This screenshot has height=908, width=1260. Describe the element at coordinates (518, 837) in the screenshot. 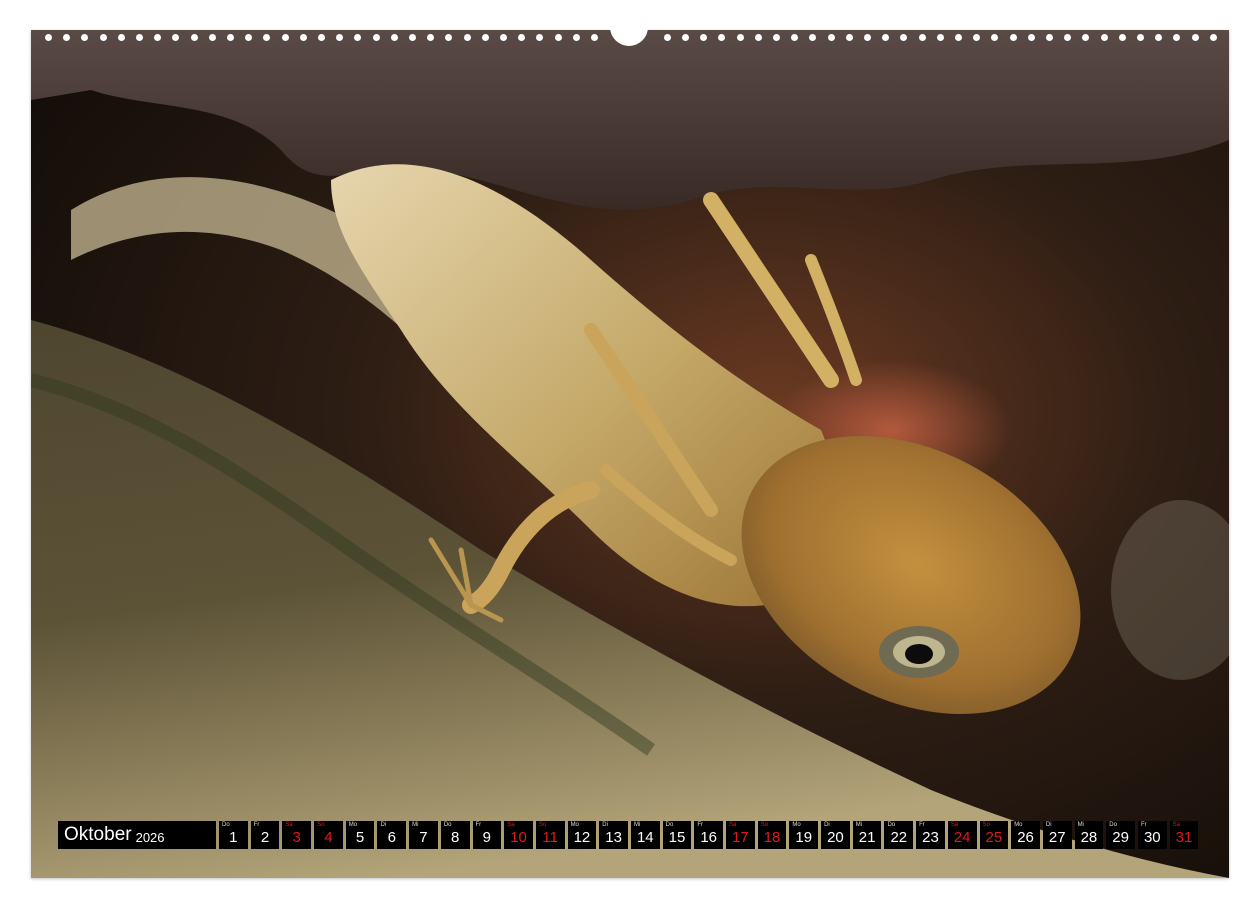

I see `day-number: 10` at that location.